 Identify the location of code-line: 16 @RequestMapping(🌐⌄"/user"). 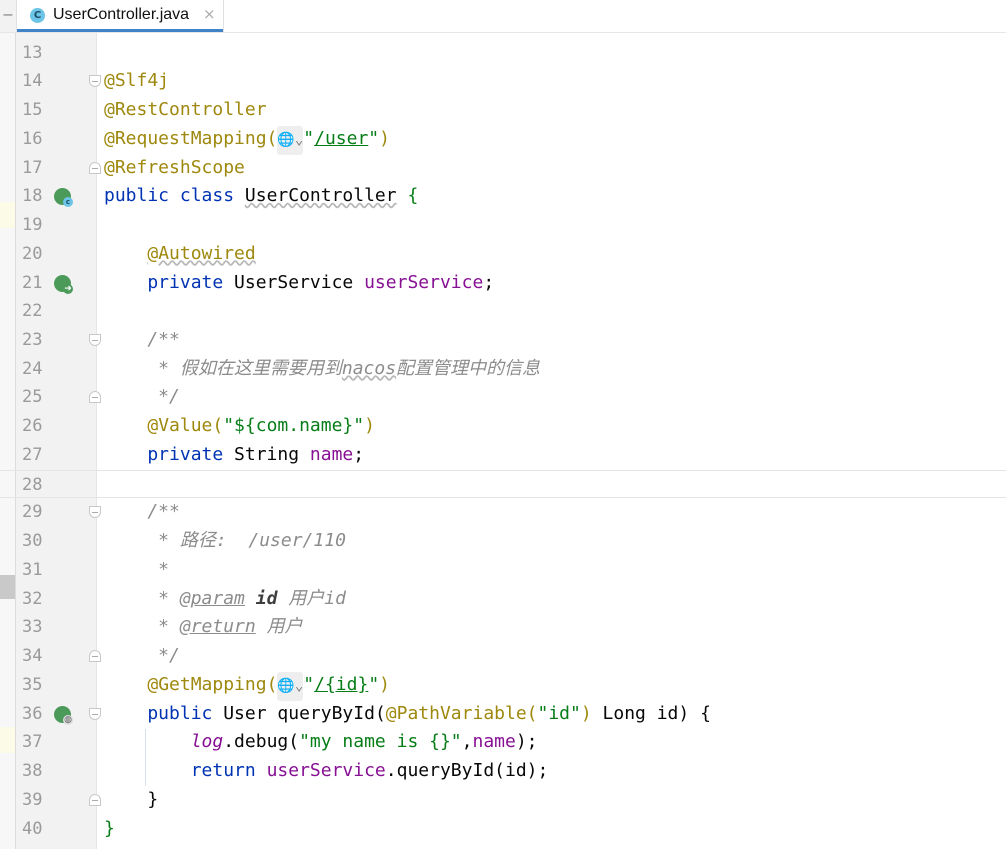
(503, 140).